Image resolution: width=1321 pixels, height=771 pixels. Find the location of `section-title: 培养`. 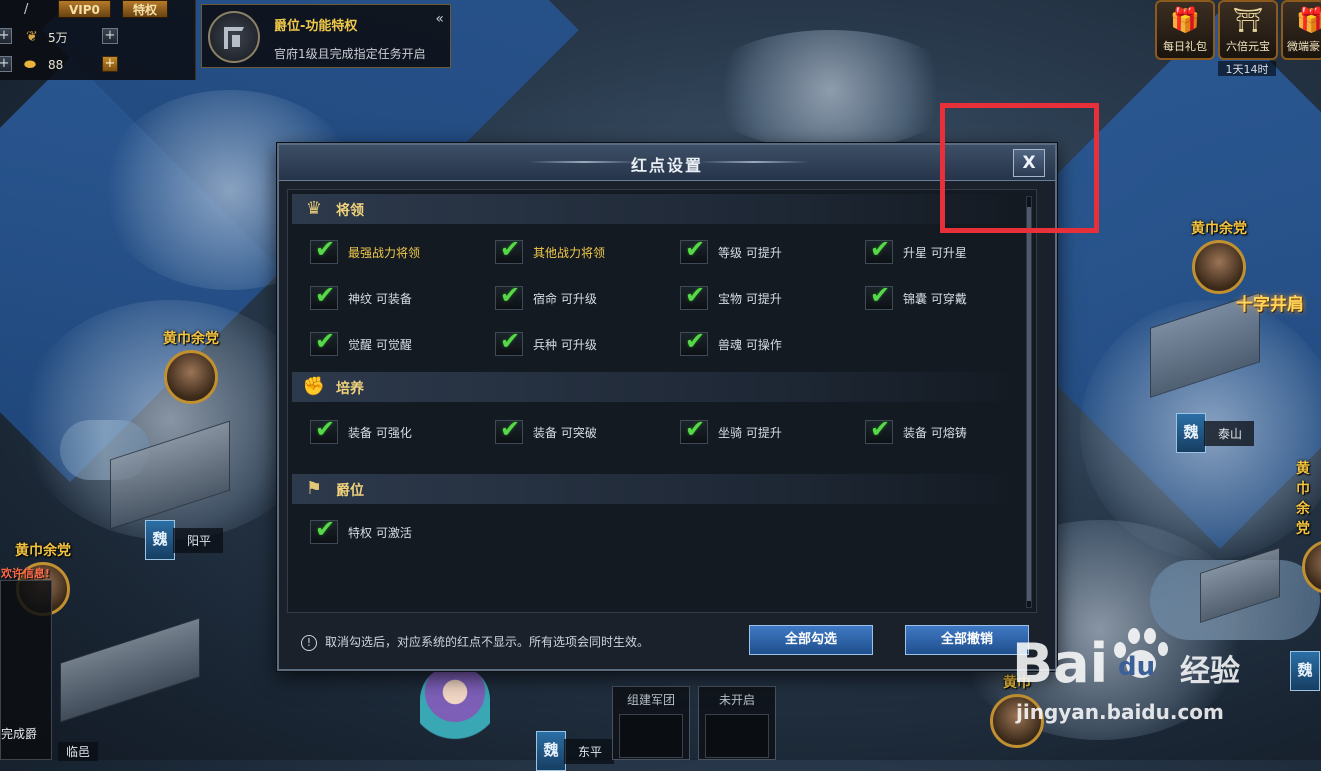

section-title: 培养 is located at coordinates (350, 389).